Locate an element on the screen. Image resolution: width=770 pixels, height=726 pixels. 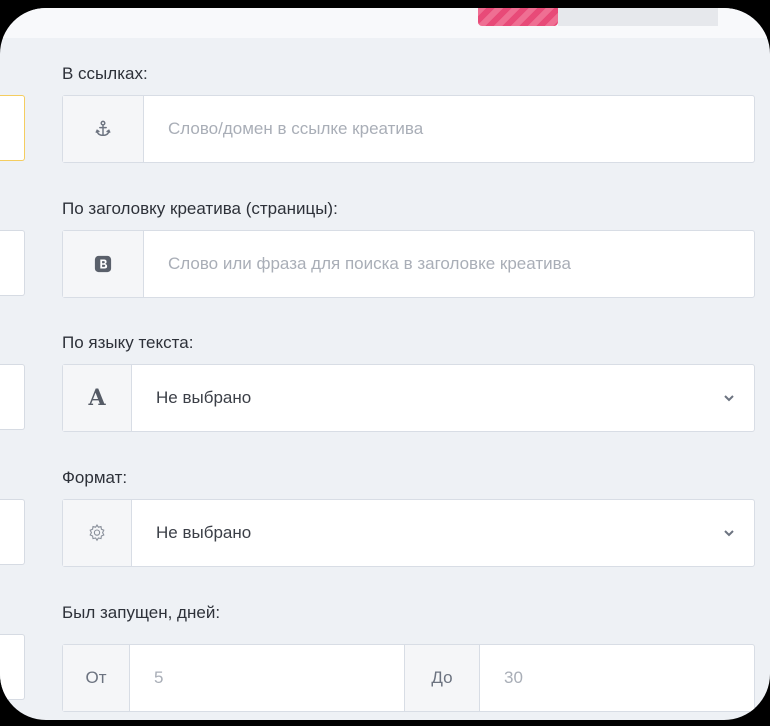
language-filter-label: По языку текста: is located at coordinates (128, 342).